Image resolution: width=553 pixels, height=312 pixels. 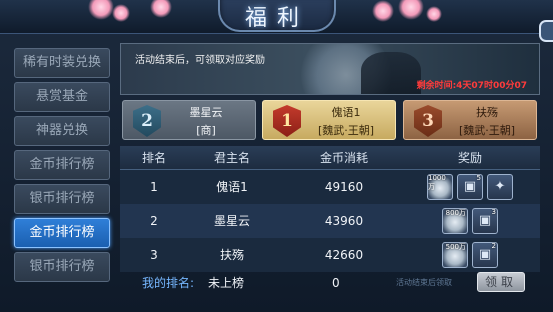 I want to click on row-name: 傀语1, so click(x=232, y=187).